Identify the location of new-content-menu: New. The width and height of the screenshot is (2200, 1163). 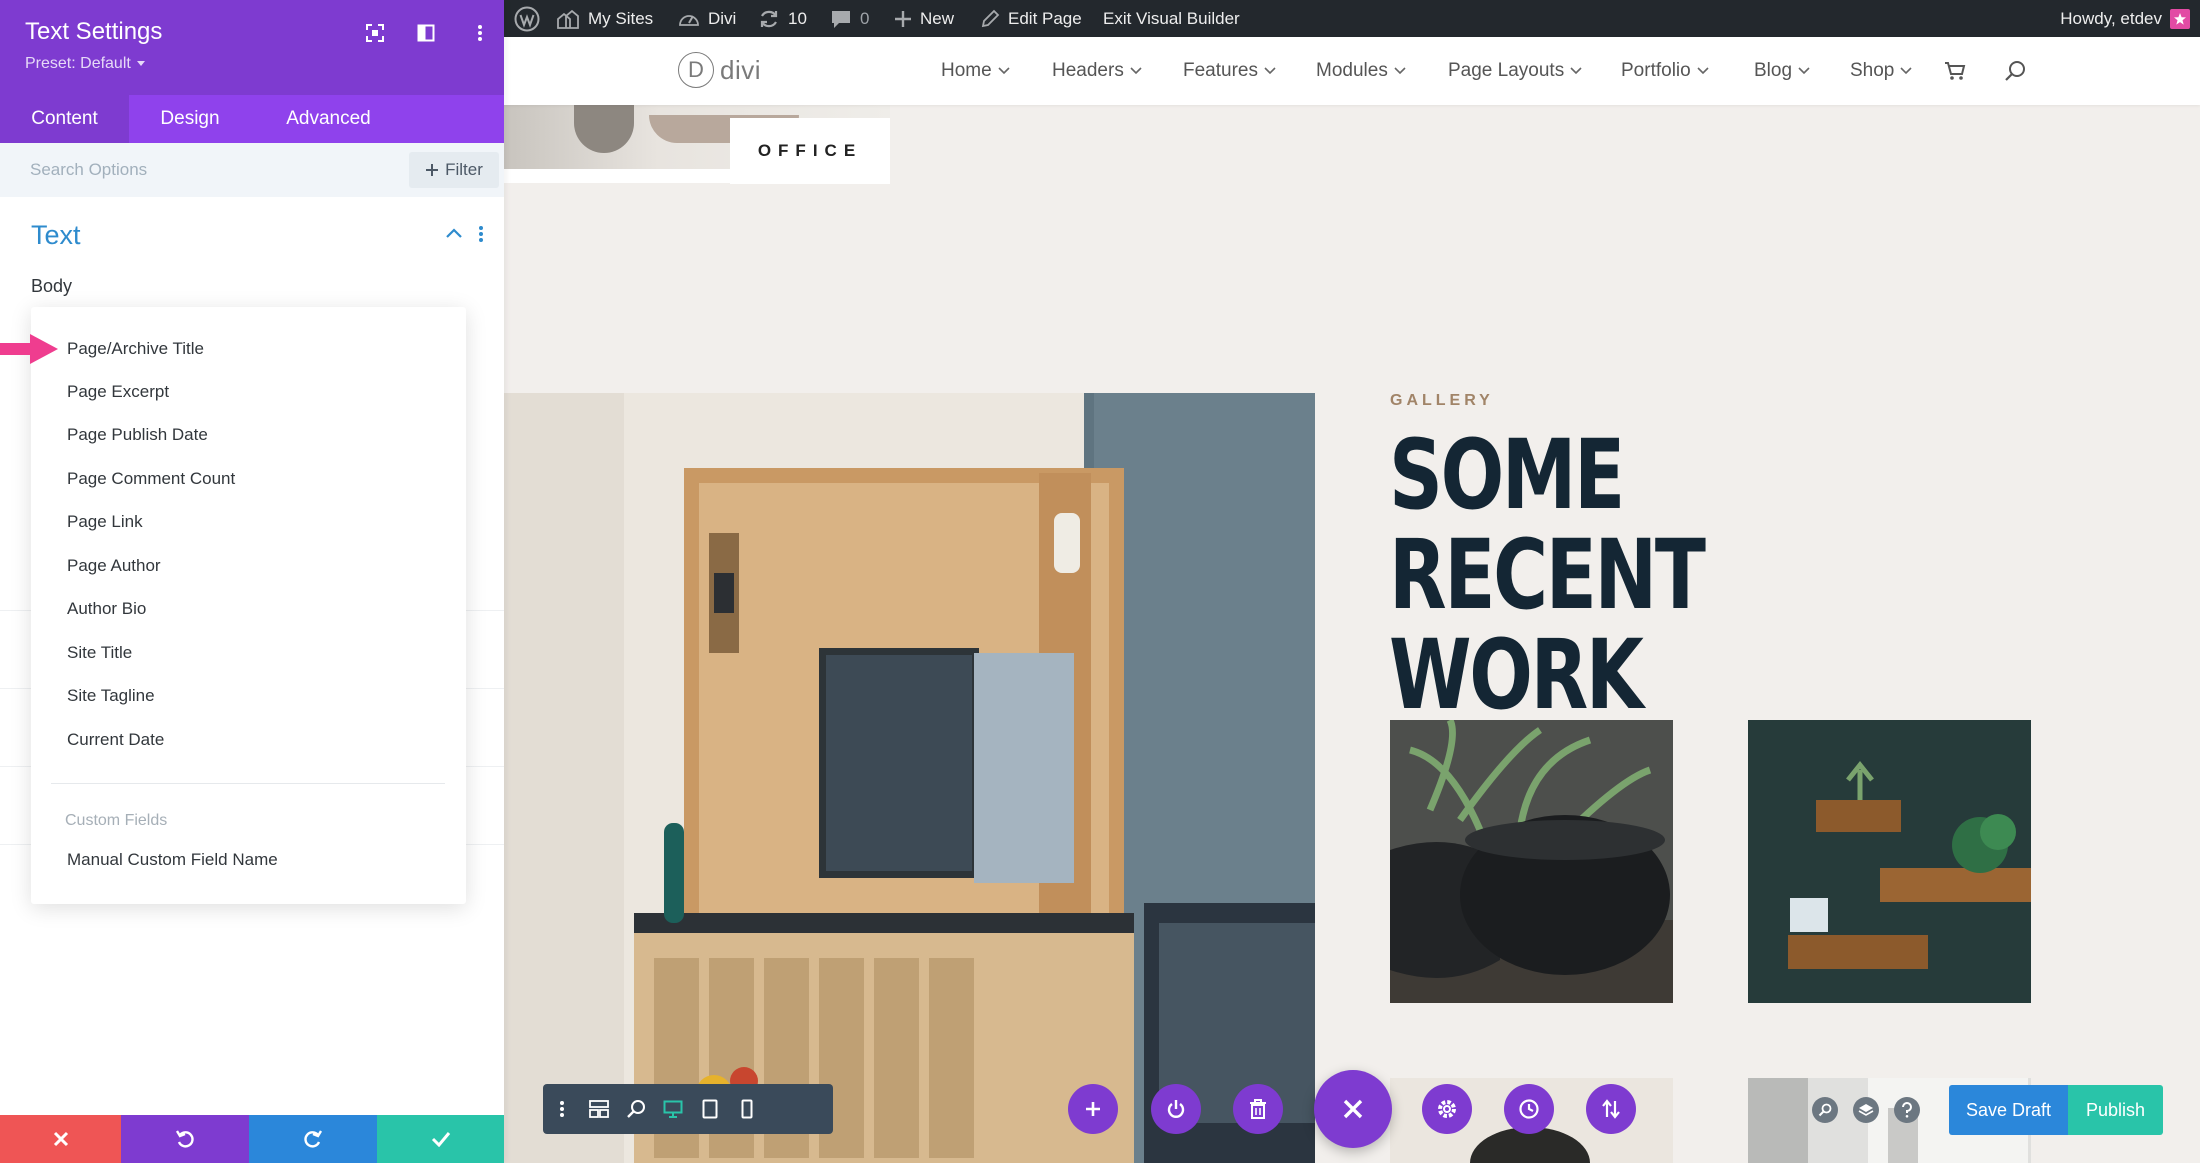
(924, 18).